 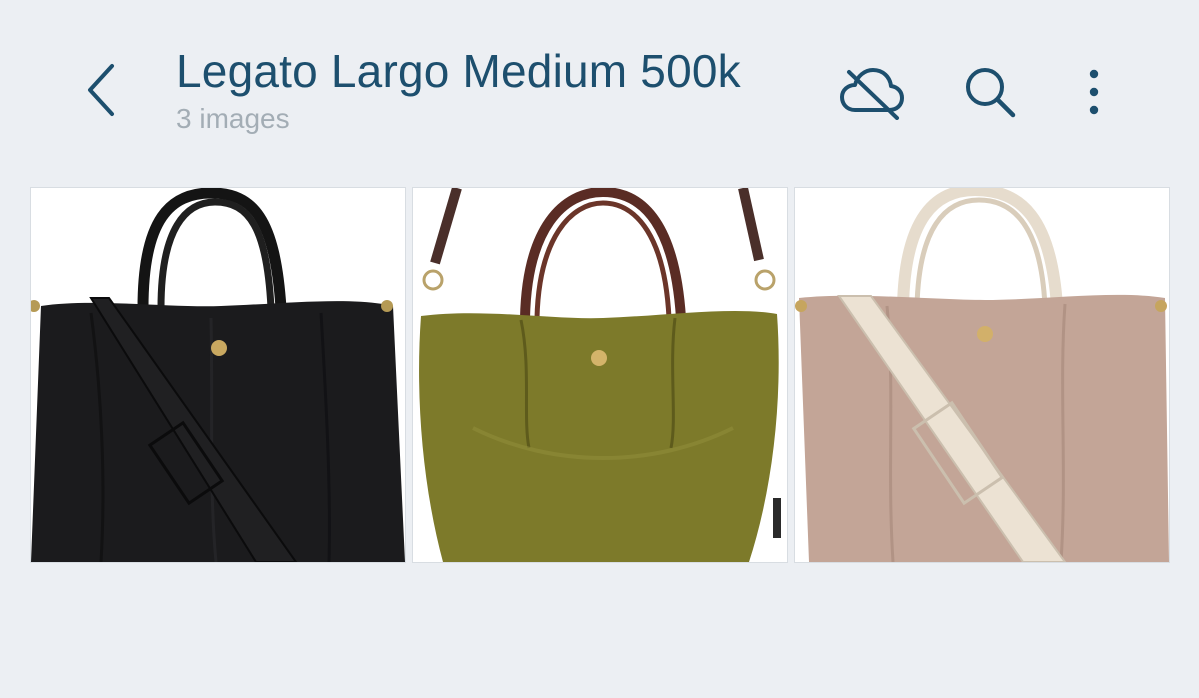 I want to click on cloud-sync-button, so click(x=872, y=92).